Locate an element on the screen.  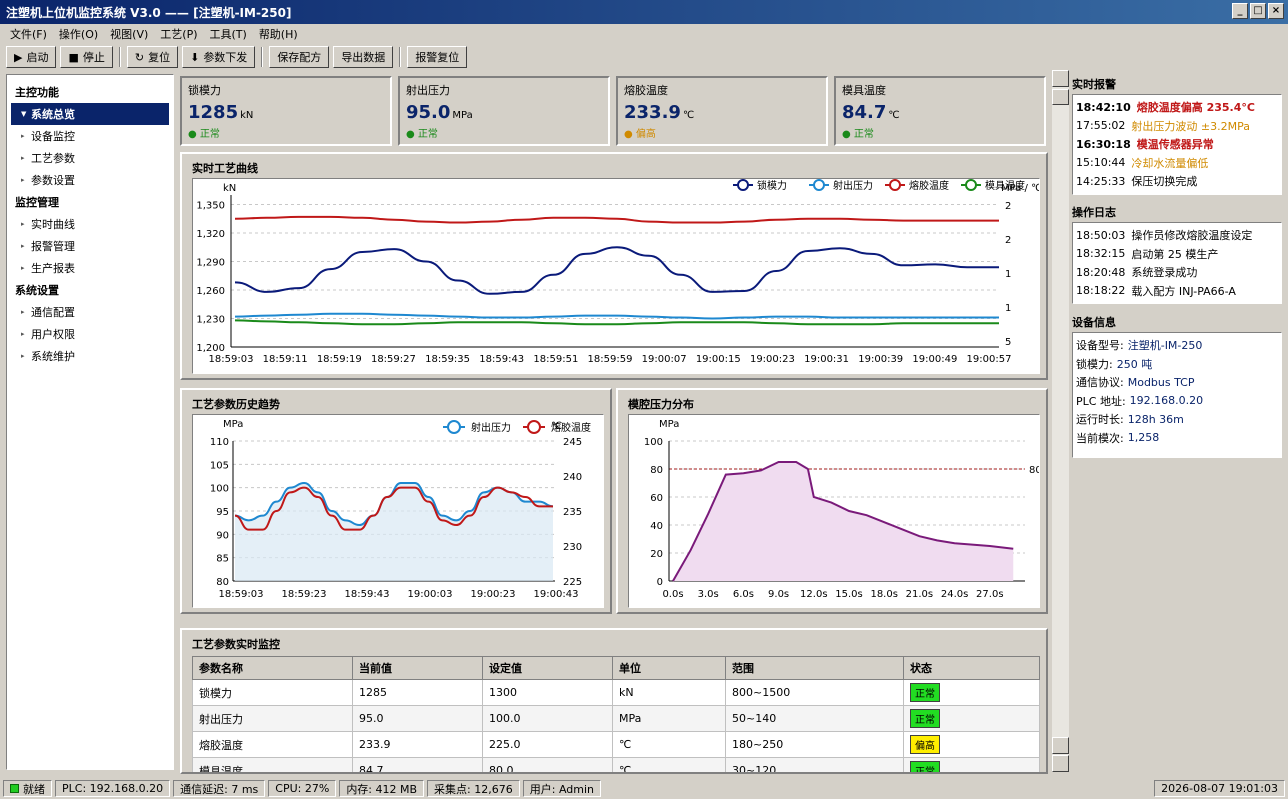
table-row: 射出压力 95.0 100.0 MPa 50~140 正常 is located at coordinates (616, 718).